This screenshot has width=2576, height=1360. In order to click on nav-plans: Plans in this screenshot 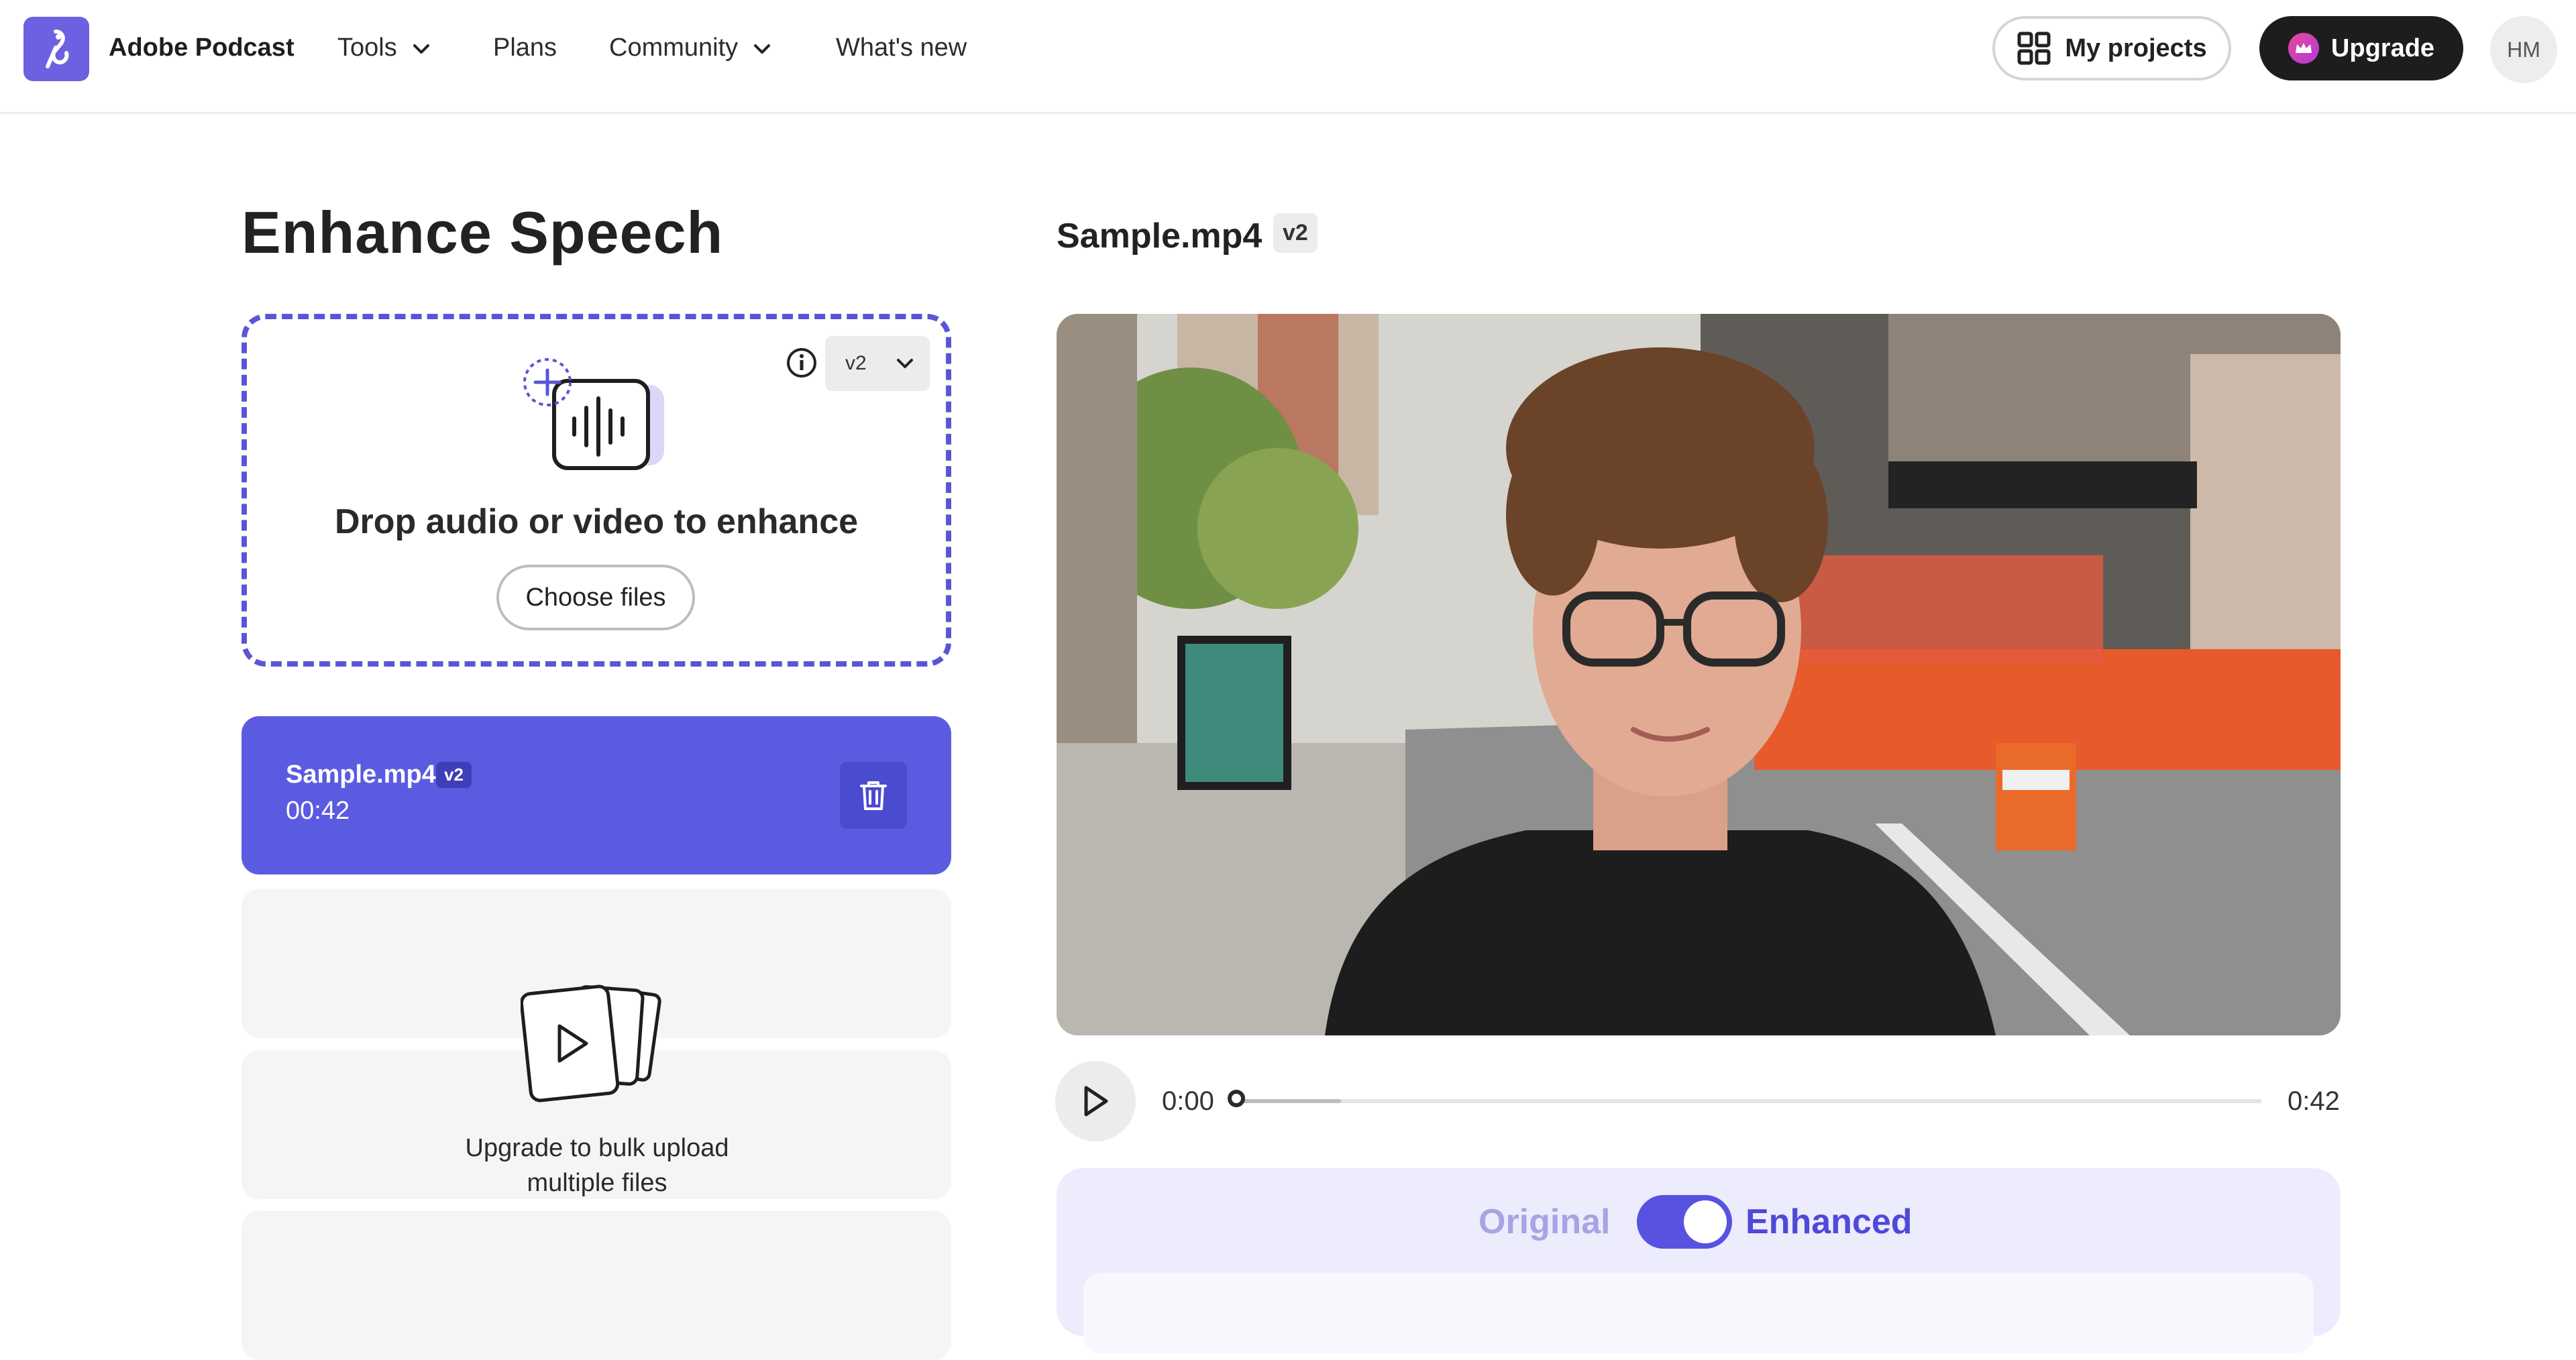, I will do `click(525, 48)`.